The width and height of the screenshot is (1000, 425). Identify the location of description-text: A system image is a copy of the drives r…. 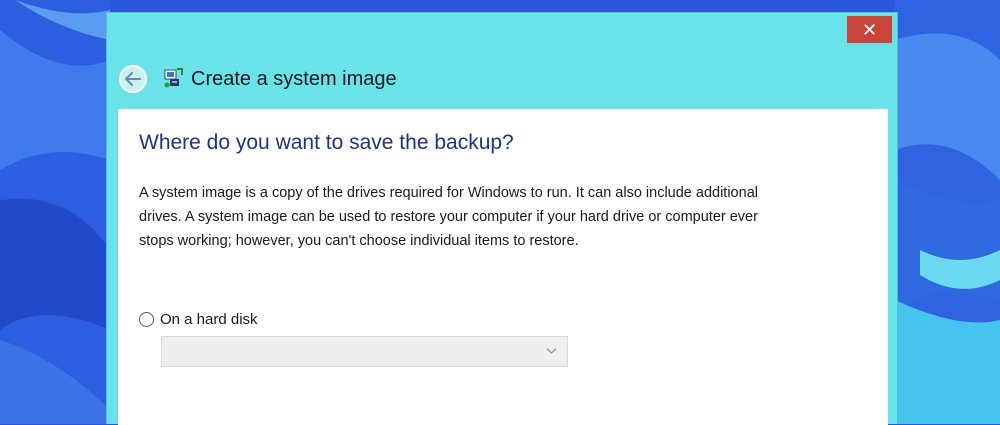
(448, 217).